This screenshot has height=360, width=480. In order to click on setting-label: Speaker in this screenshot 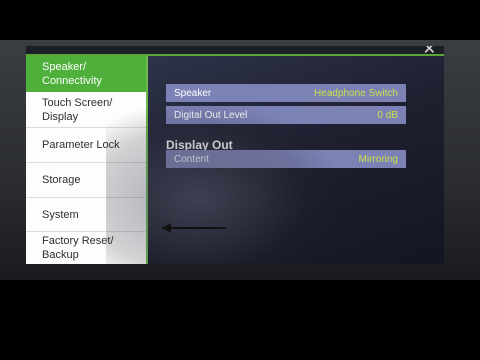, I will do `click(193, 93)`.